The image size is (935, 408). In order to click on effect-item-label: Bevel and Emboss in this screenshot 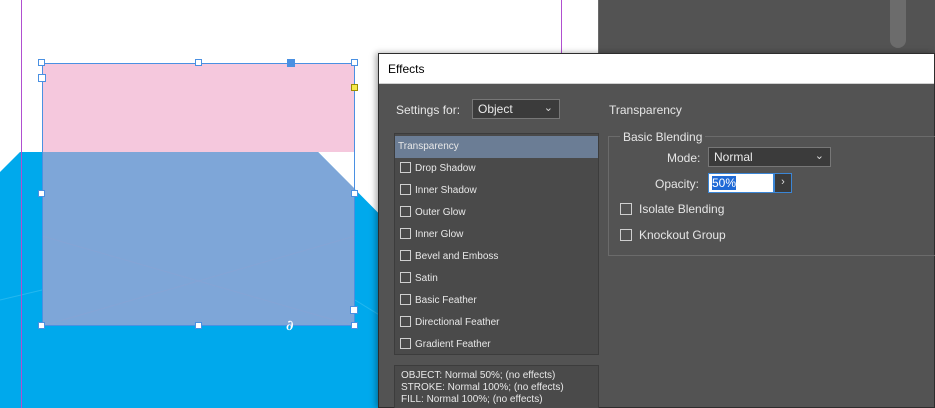, I will do `click(457, 256)`.